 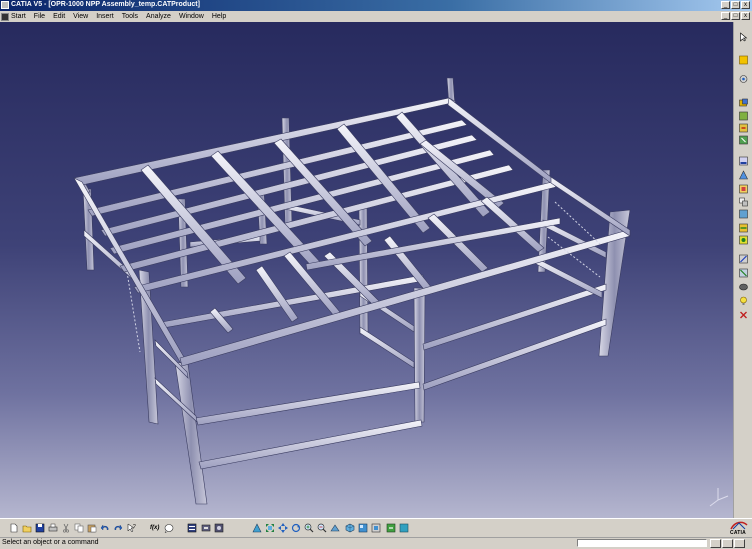 I want to click on graph-tree-icon, so click(x=743, y=140).